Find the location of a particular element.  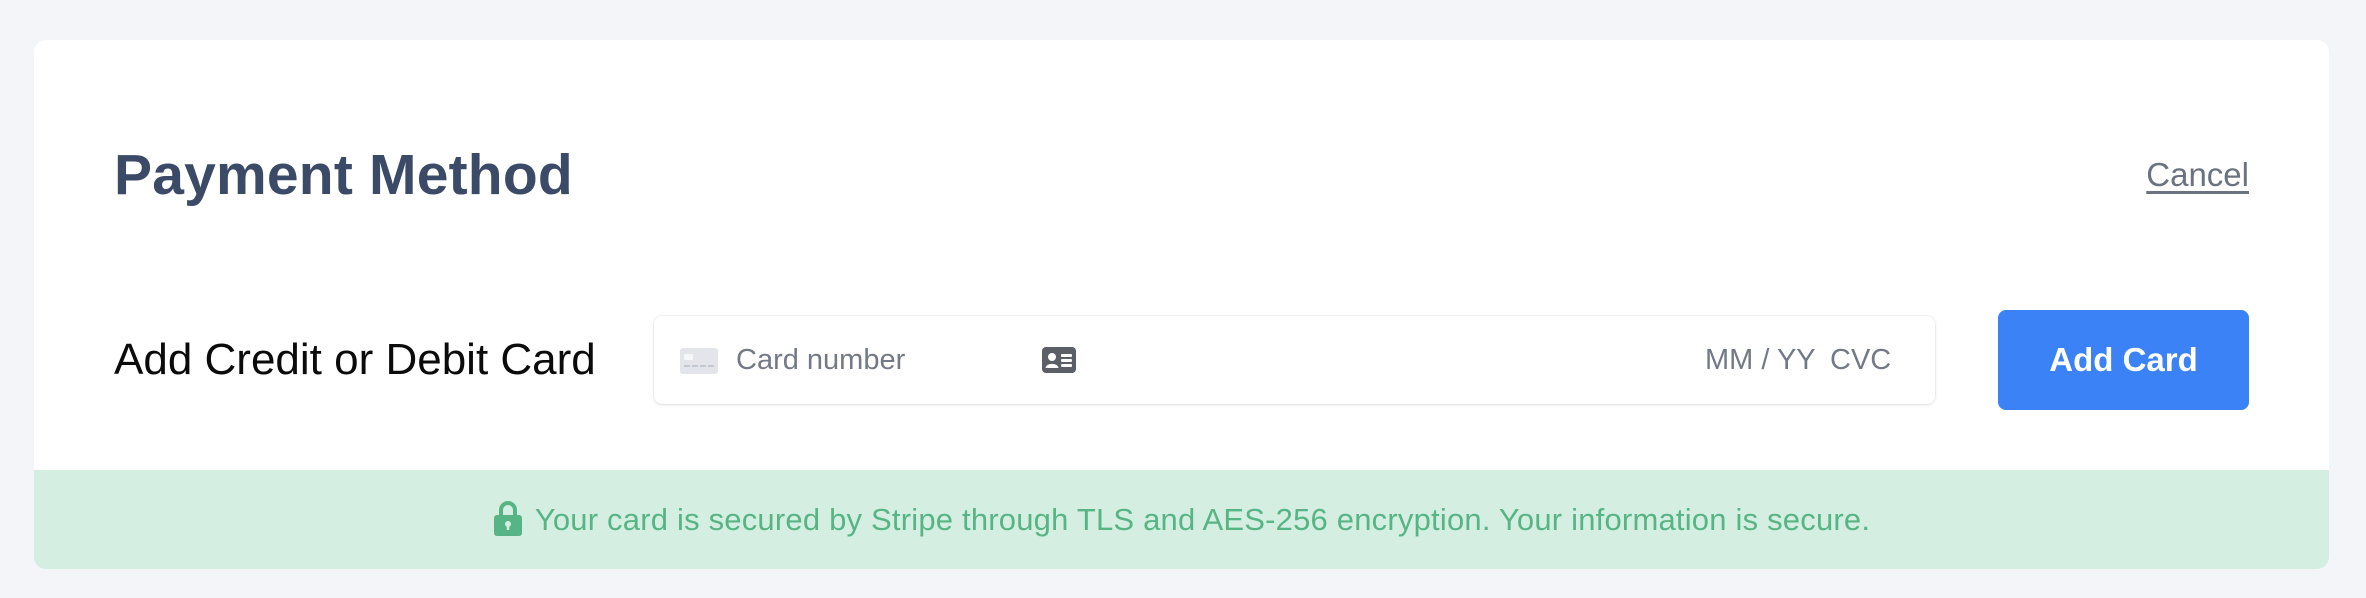

page-title: Payment Method is located at coordinates (343, 175).